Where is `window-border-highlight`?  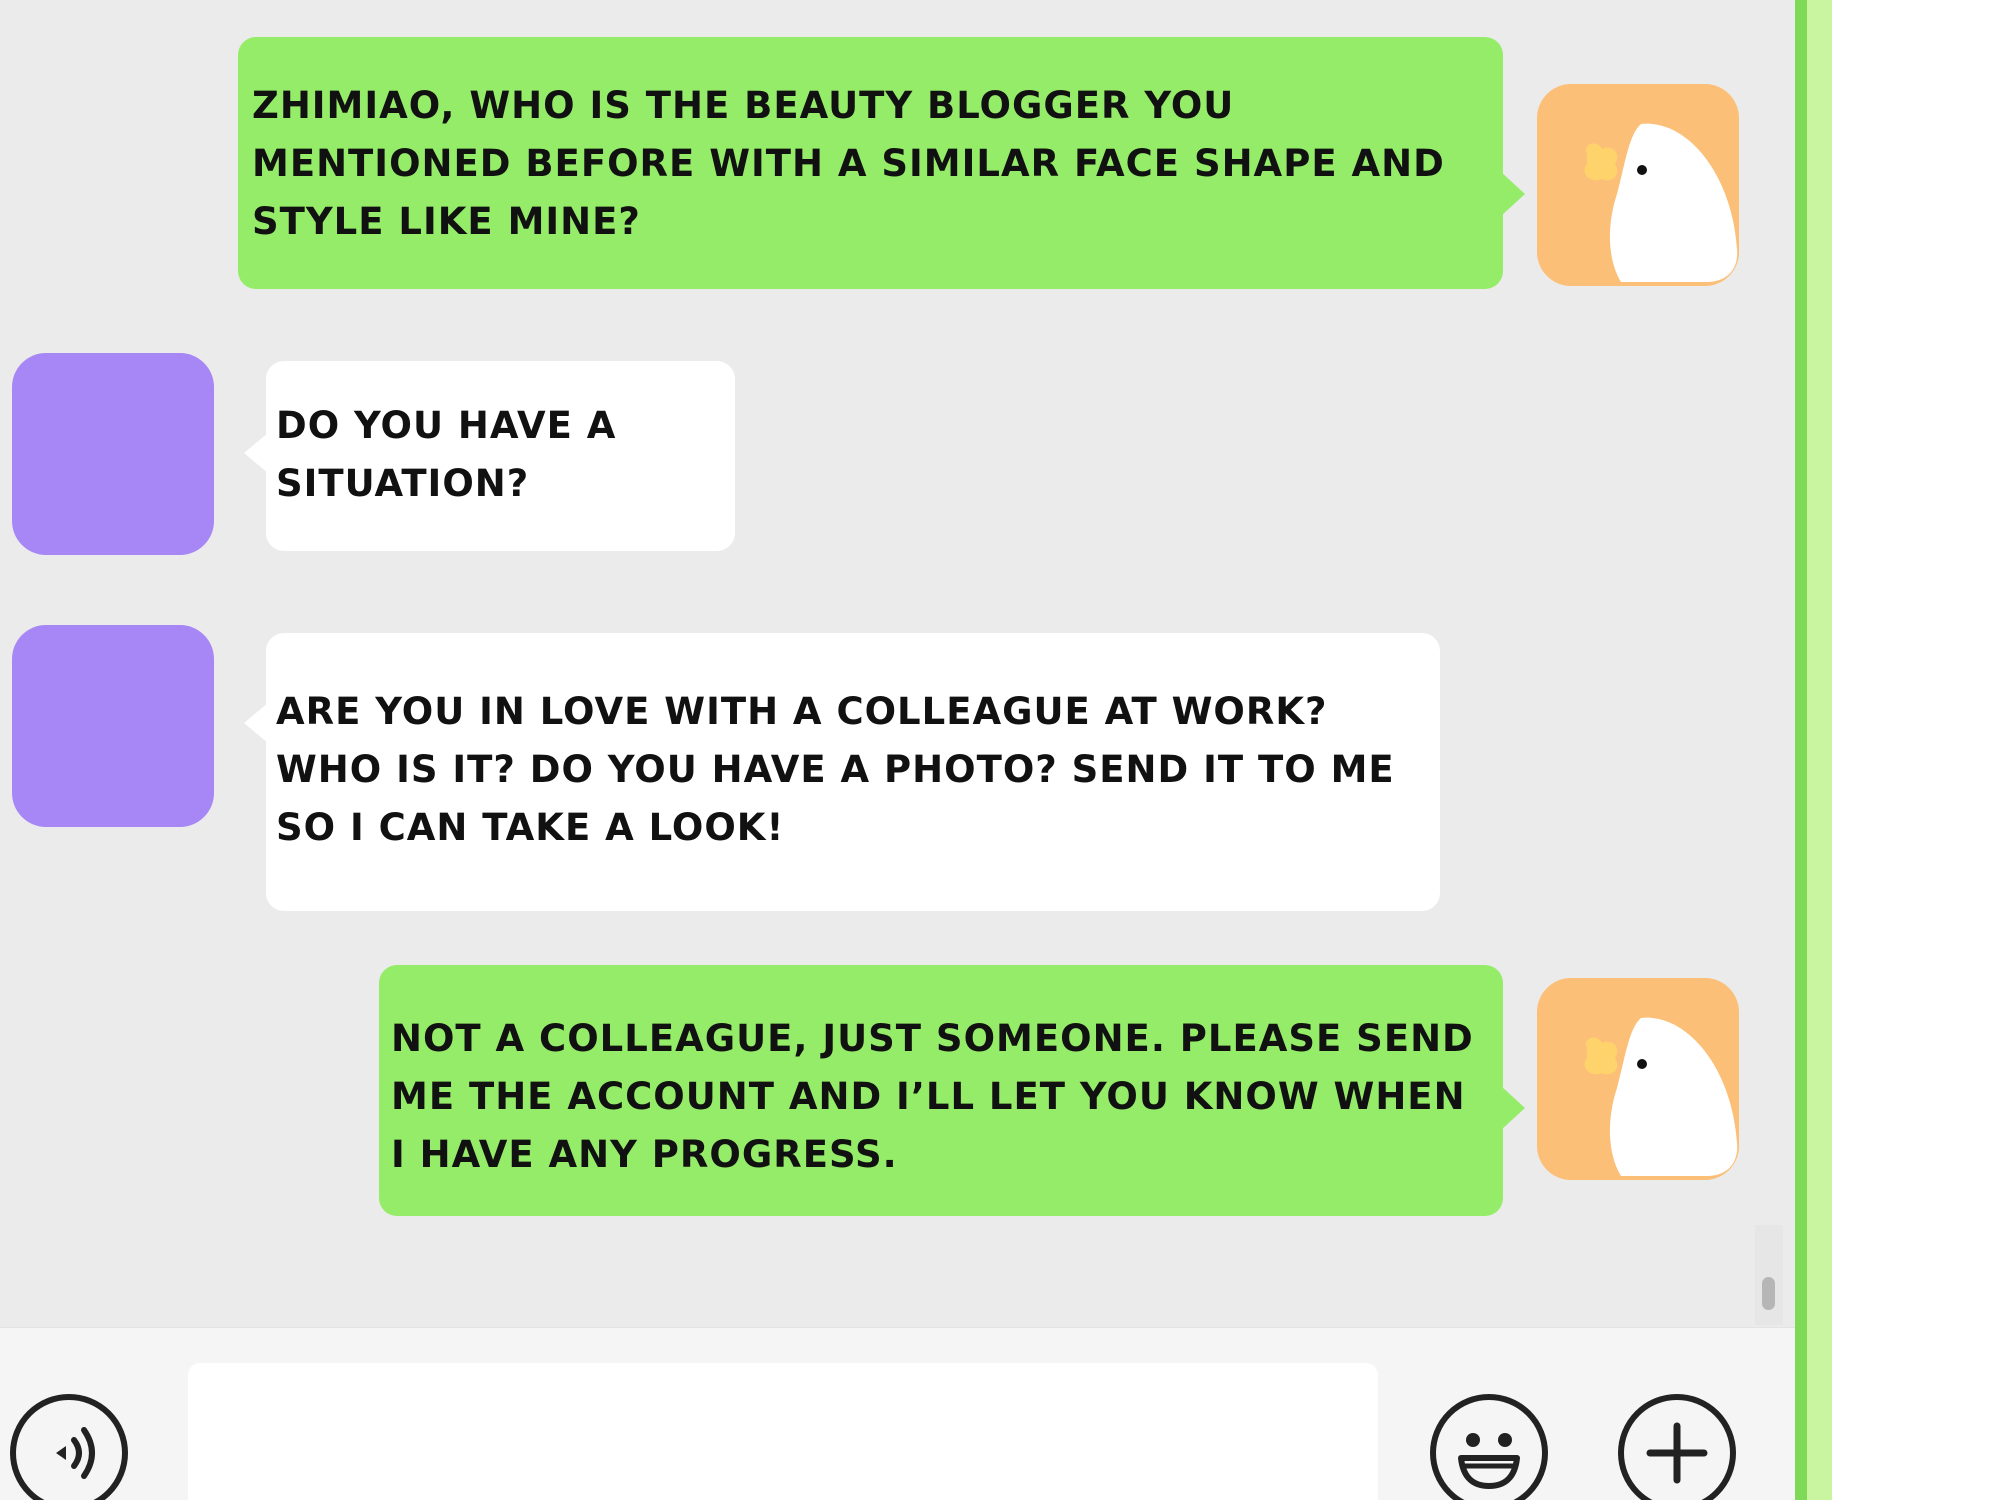
window-border-highlight is located at coordinates (1819, 750).